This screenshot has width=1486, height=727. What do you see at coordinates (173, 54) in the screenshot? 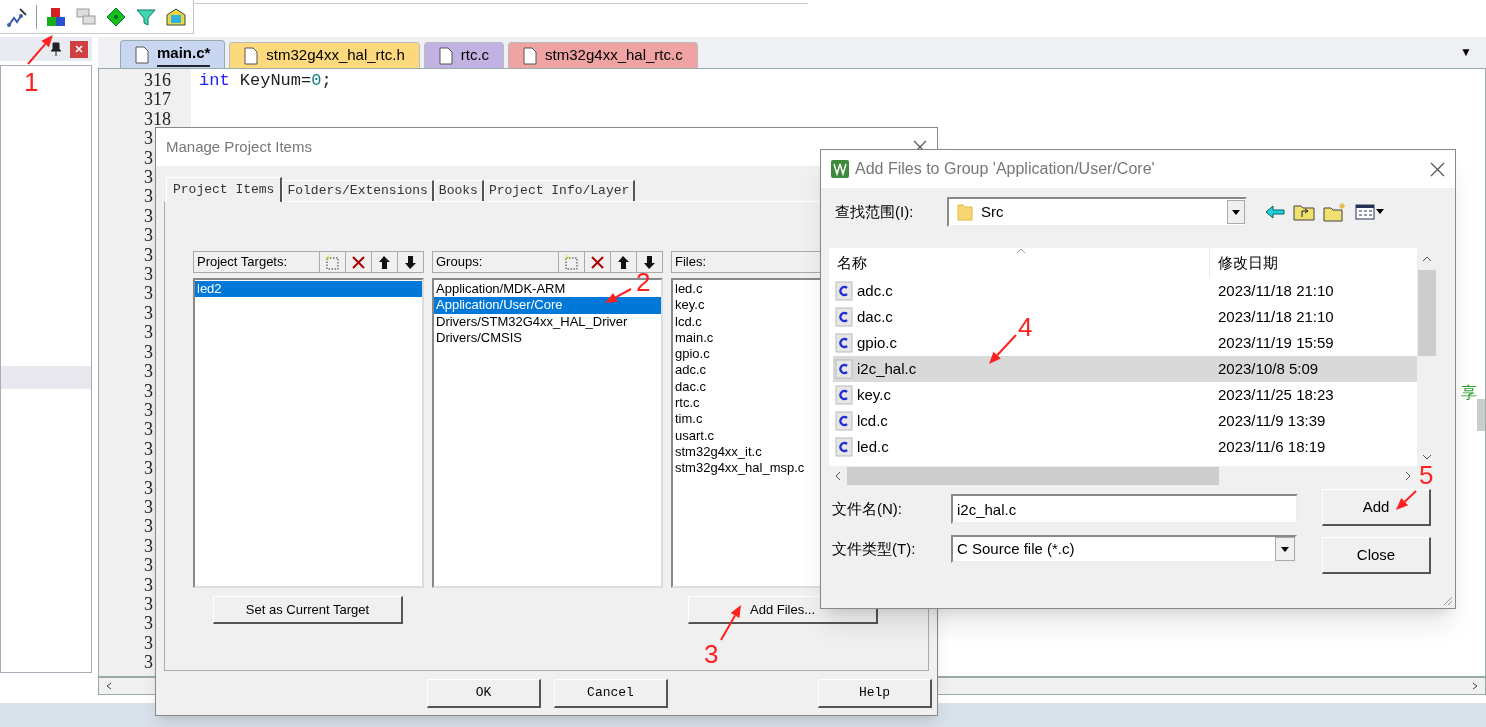
I see `editor-tab: main.c*` at bounding box center [173, 54].